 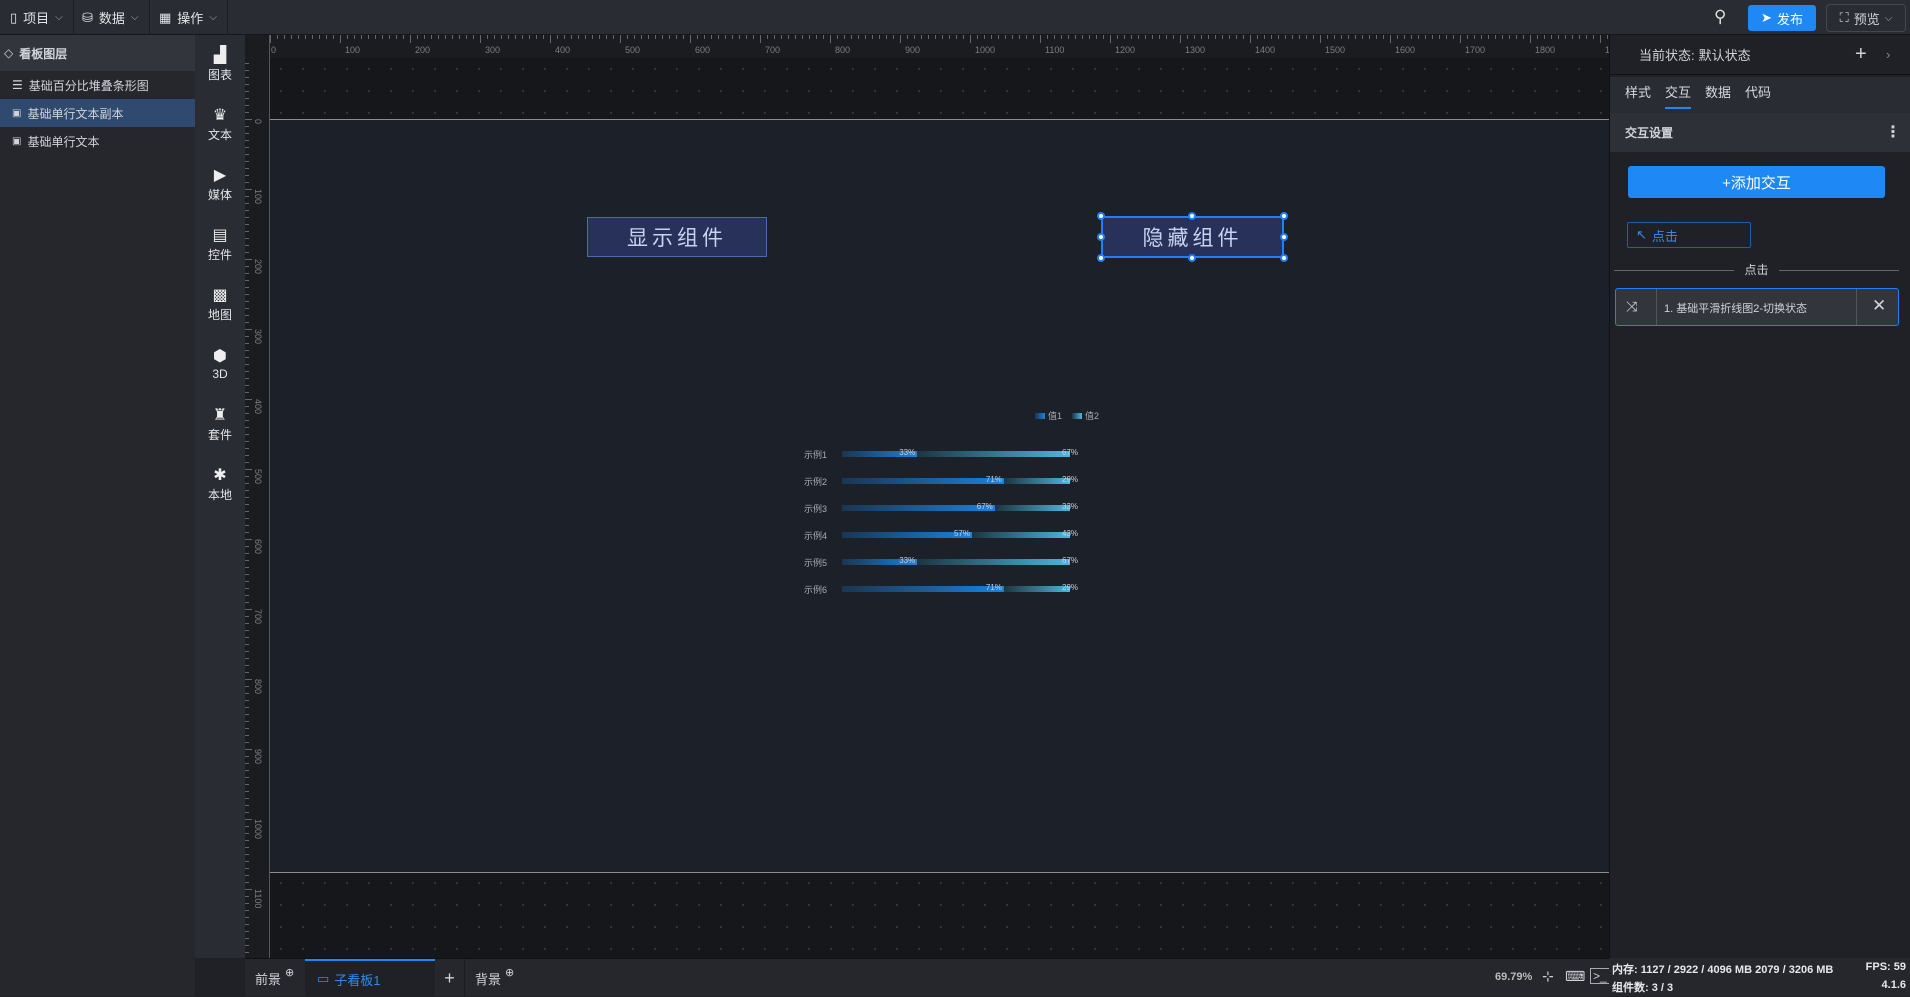 What do you see at coordinates (816, 482) in the screenshot?
I see `category-label: 示例2` at bounding box center [816, 482].